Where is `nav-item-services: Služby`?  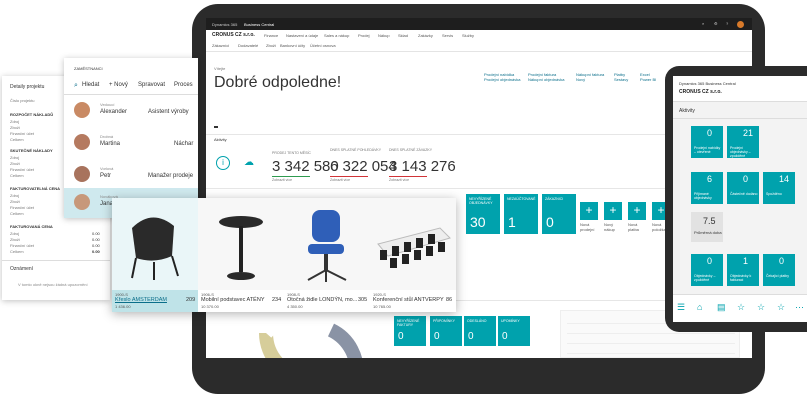
nav-item-services: Služby is located at coordinates (468, 35).